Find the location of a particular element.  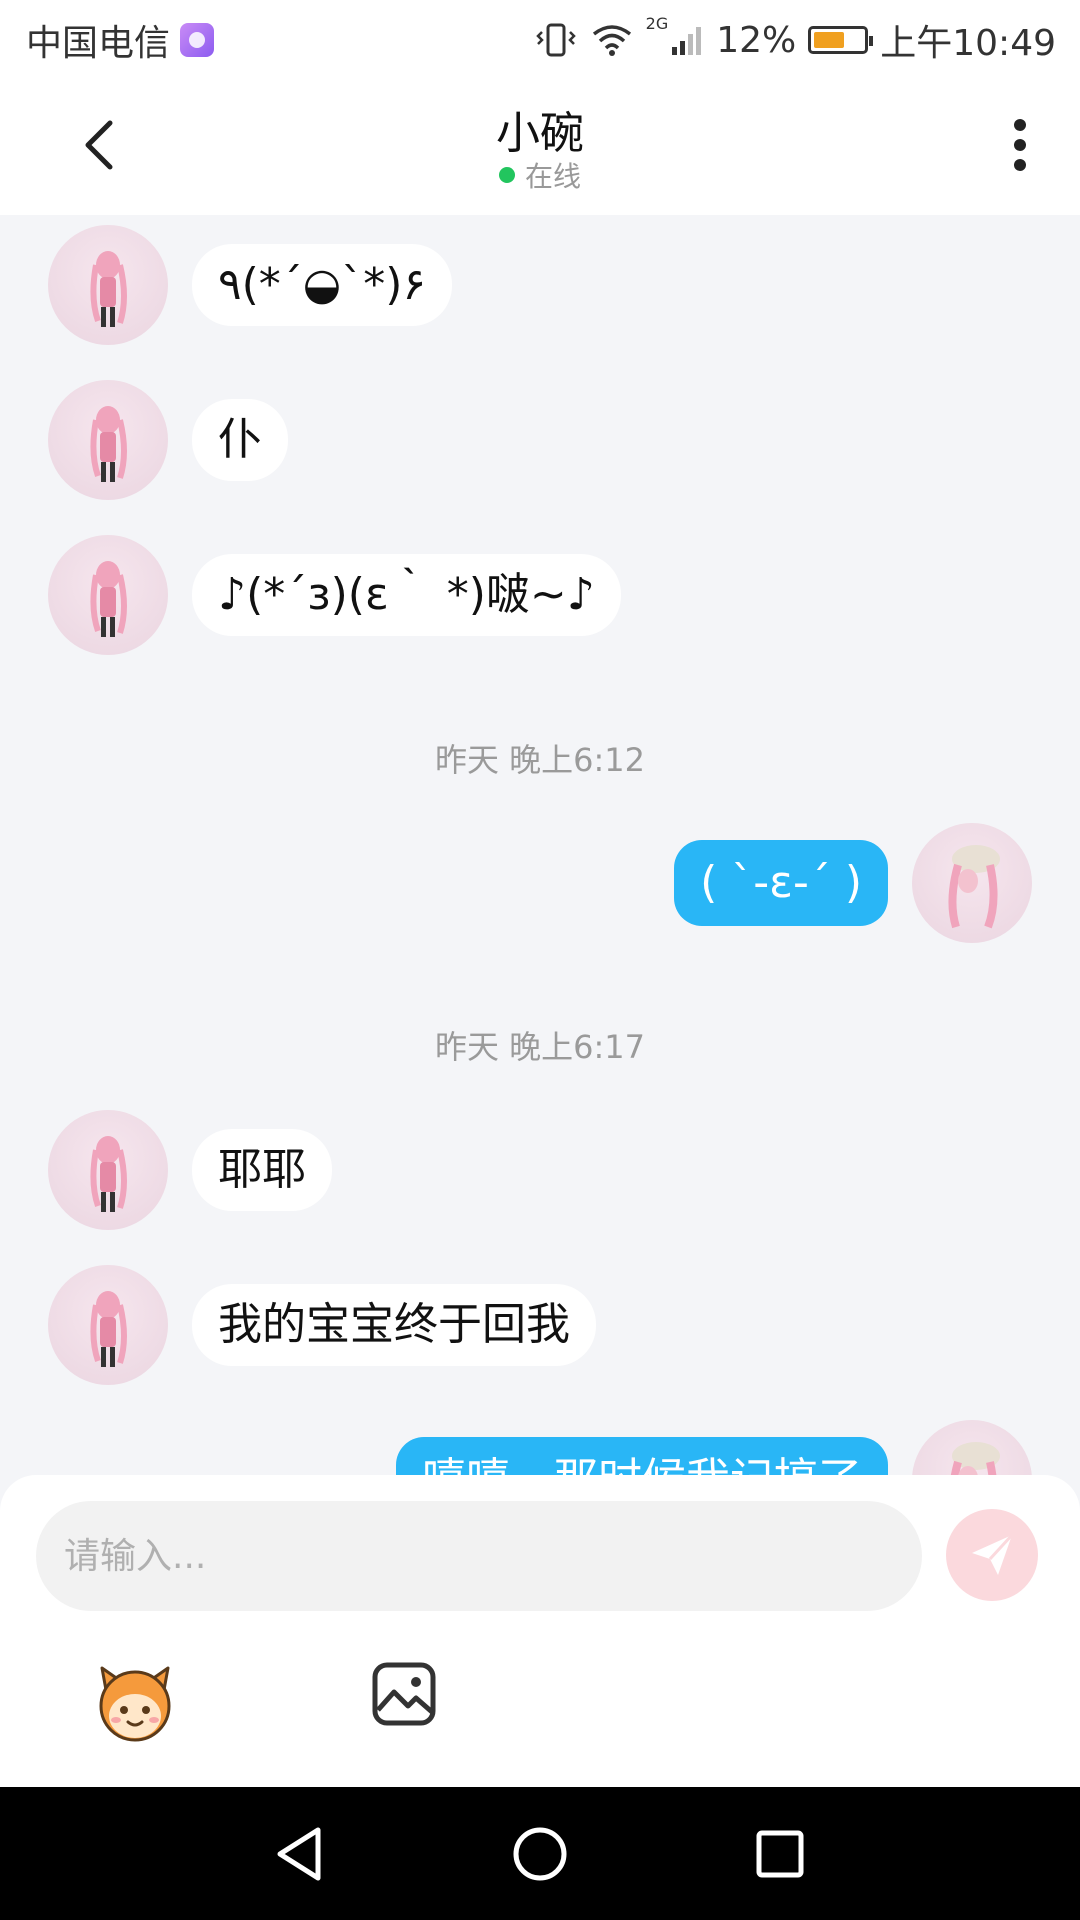

more-options-button is located at coordinates (1020, 145).